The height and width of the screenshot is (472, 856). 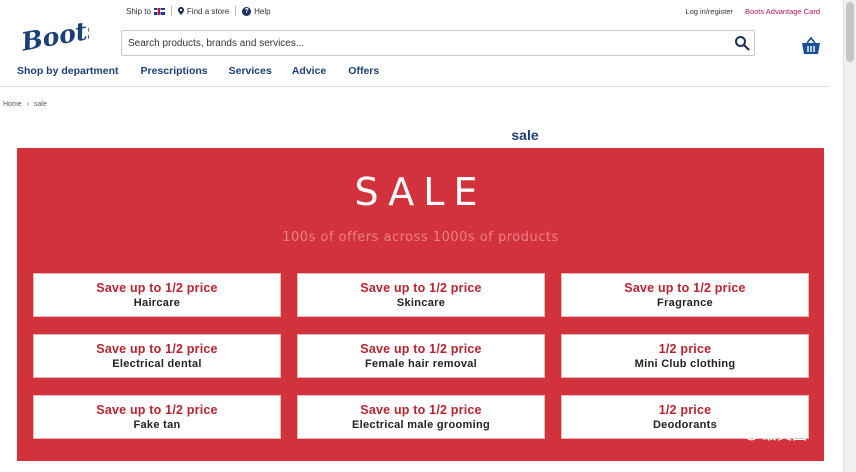 I want to click on scrollbar-thumb, so click(x=850, y=32).